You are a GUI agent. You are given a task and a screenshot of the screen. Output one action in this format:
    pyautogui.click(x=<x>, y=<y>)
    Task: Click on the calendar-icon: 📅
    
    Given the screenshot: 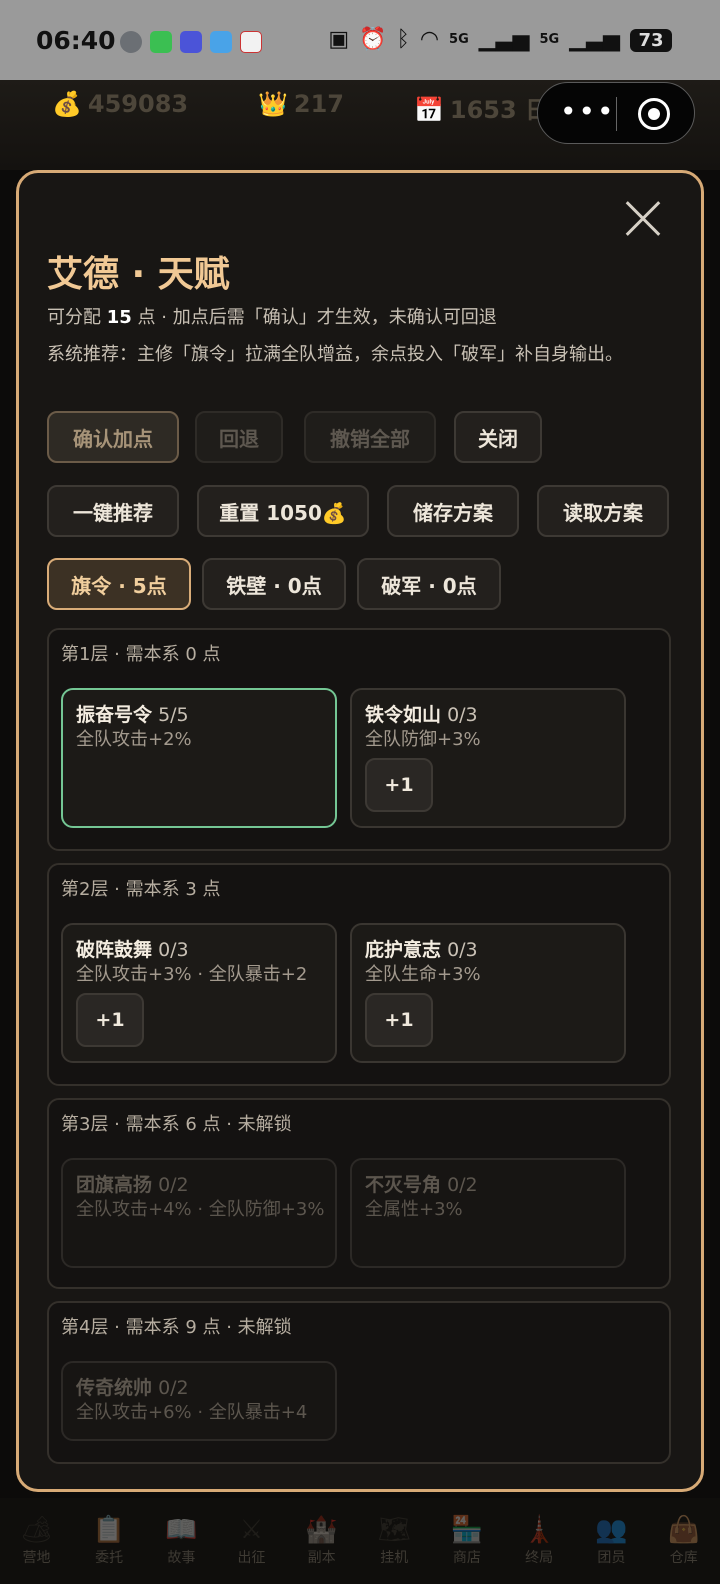 What is the action you would take?
    pyautogui.click(x=429, y=110)
    